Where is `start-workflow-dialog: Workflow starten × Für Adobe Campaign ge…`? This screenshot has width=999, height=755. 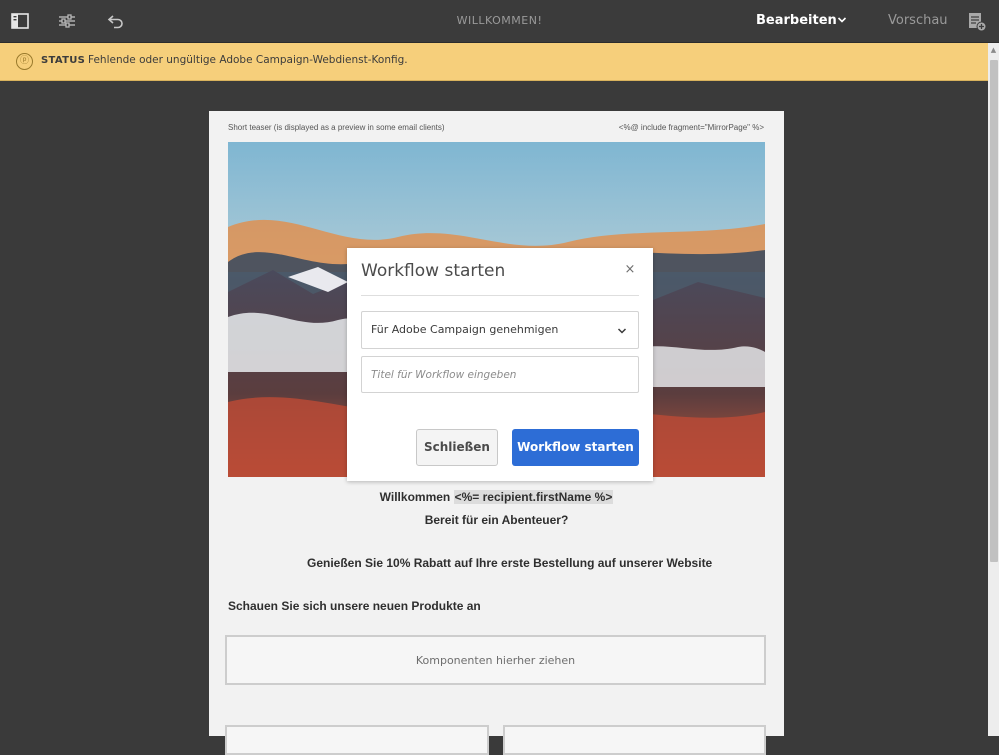
start-workflow-dialog: Workflow starten × Für Adobe Campaign ge… is located at coordinates (500, 364).